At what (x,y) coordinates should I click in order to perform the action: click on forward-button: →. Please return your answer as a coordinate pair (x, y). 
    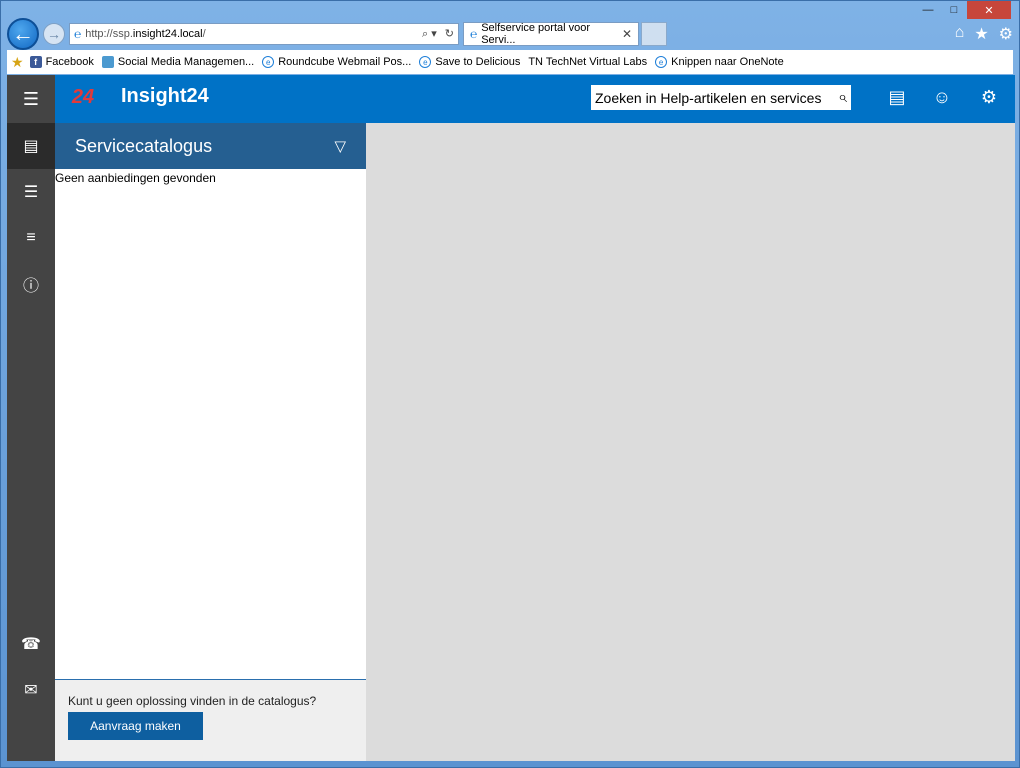
    Looking at the image, I should click on (54, 34).